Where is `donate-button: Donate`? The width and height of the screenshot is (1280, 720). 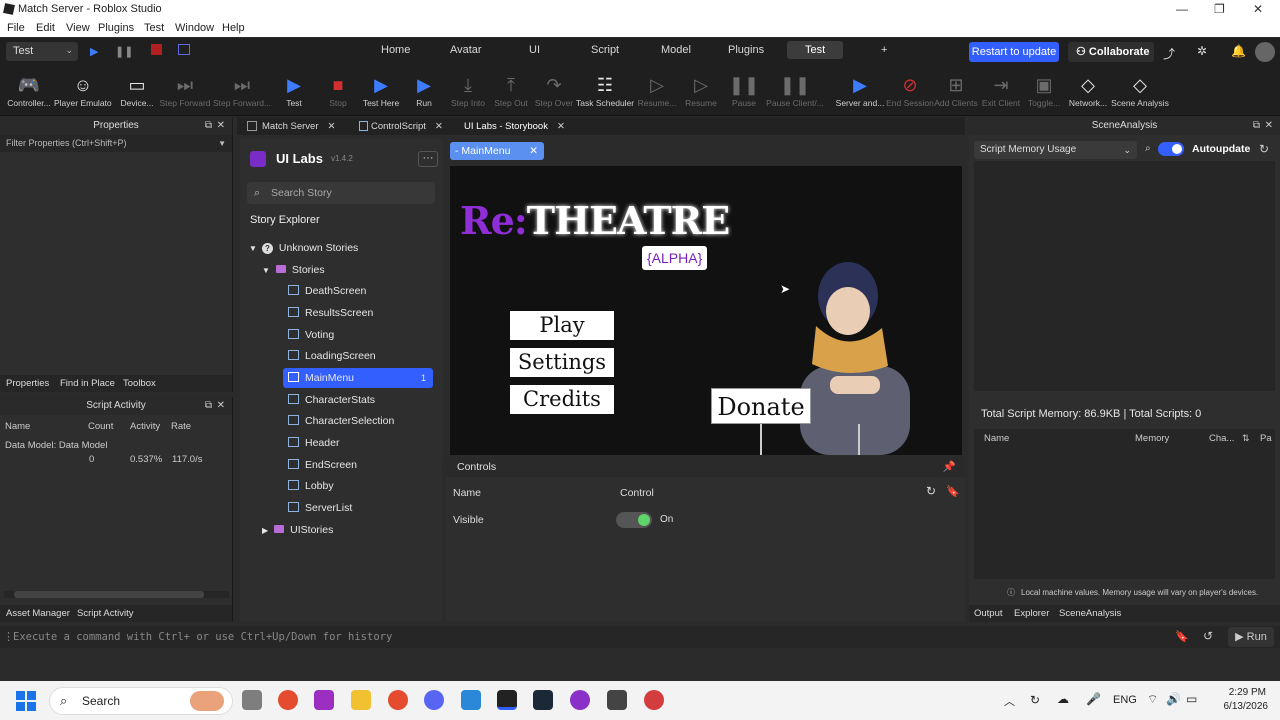
donate-button: Donate is located at coordinates (761, 406).